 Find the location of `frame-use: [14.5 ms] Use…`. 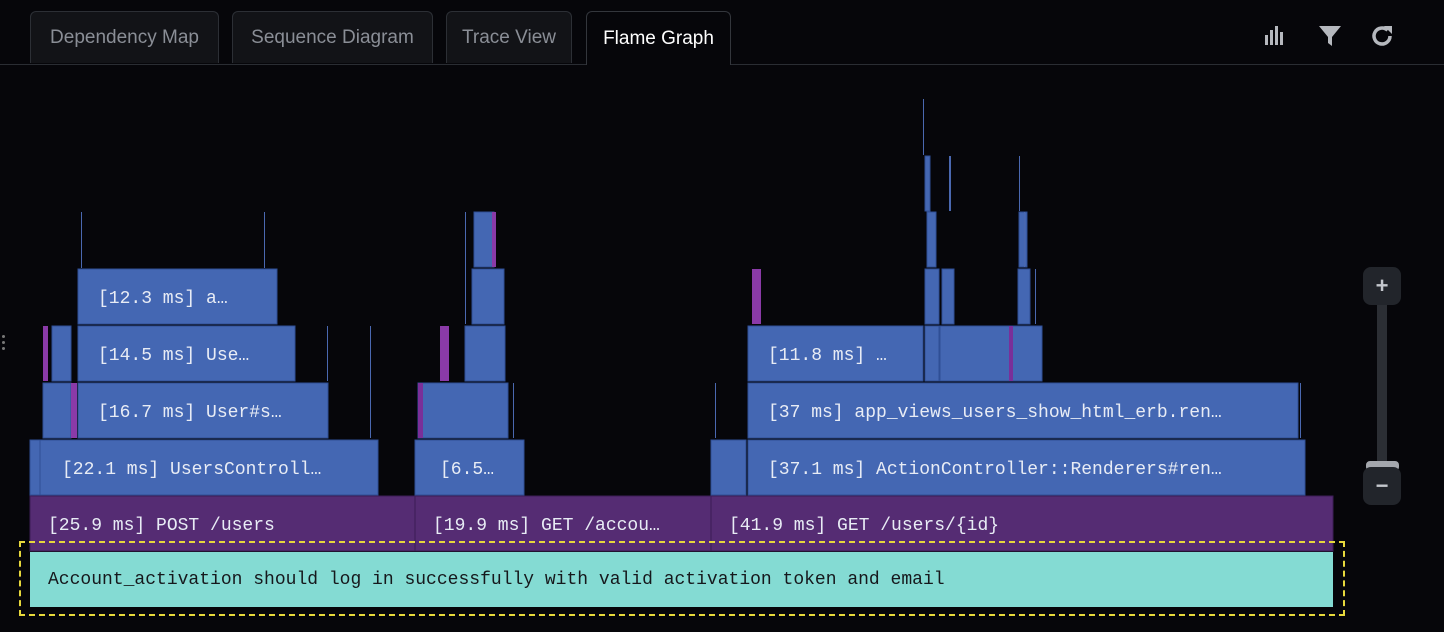

frame-use: [14.5 ms] Use… is located at coordinates (186, 353).